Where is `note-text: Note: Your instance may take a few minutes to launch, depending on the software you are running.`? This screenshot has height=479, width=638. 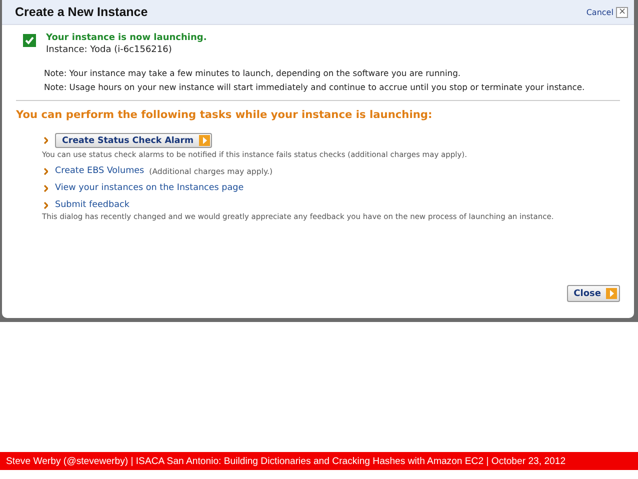 note-text: Note: Your instance may take a few minutes to launch, depending on the software you are running. is located at coordinates (253, 73).